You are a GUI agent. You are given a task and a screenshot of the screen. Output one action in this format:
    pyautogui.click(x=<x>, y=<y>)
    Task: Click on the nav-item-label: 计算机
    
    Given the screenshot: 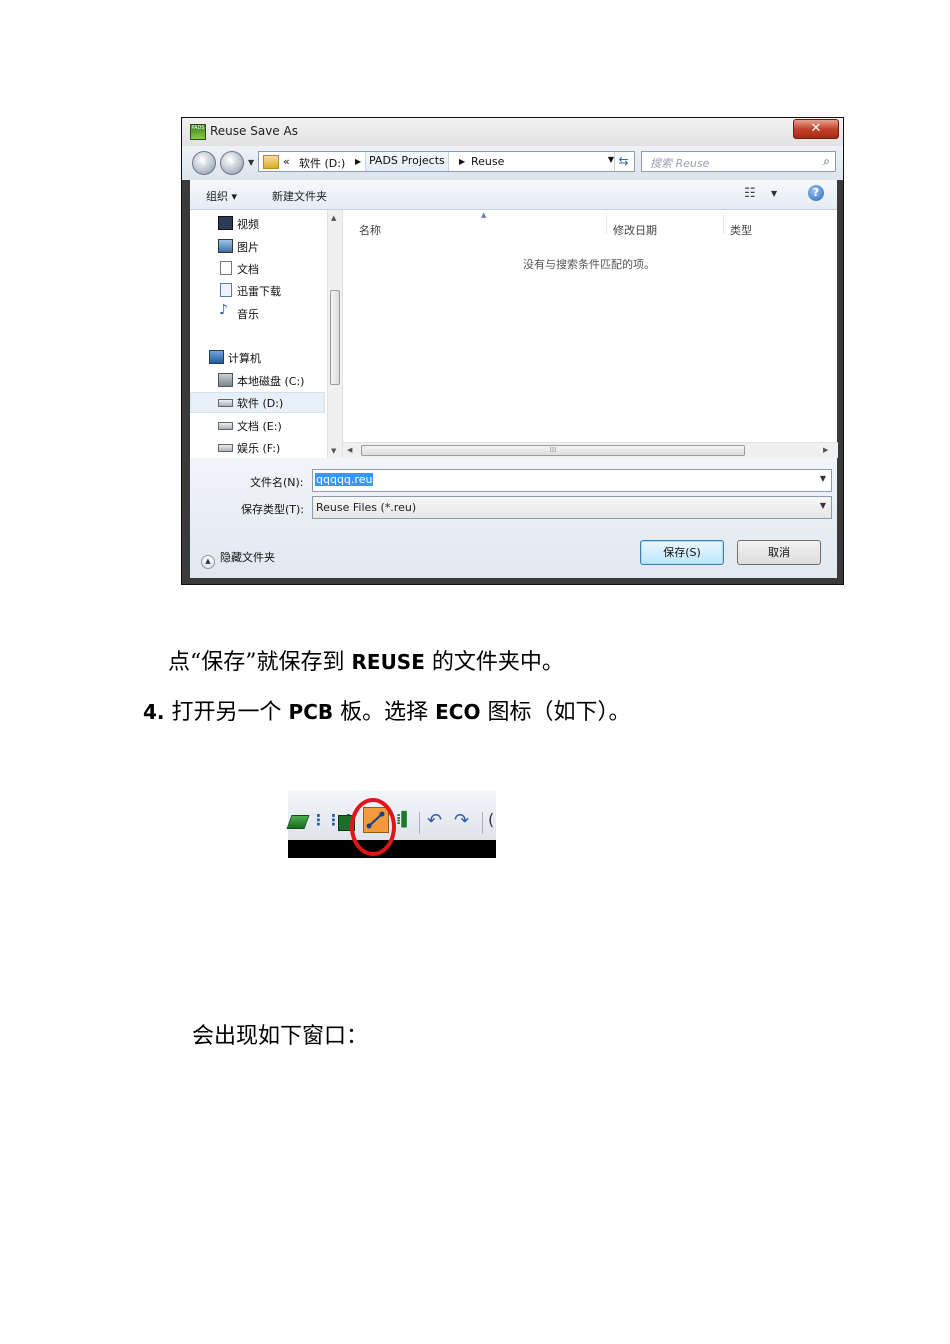 What is the action you would take?
    pyautogui.click(x=244, y=358)
    